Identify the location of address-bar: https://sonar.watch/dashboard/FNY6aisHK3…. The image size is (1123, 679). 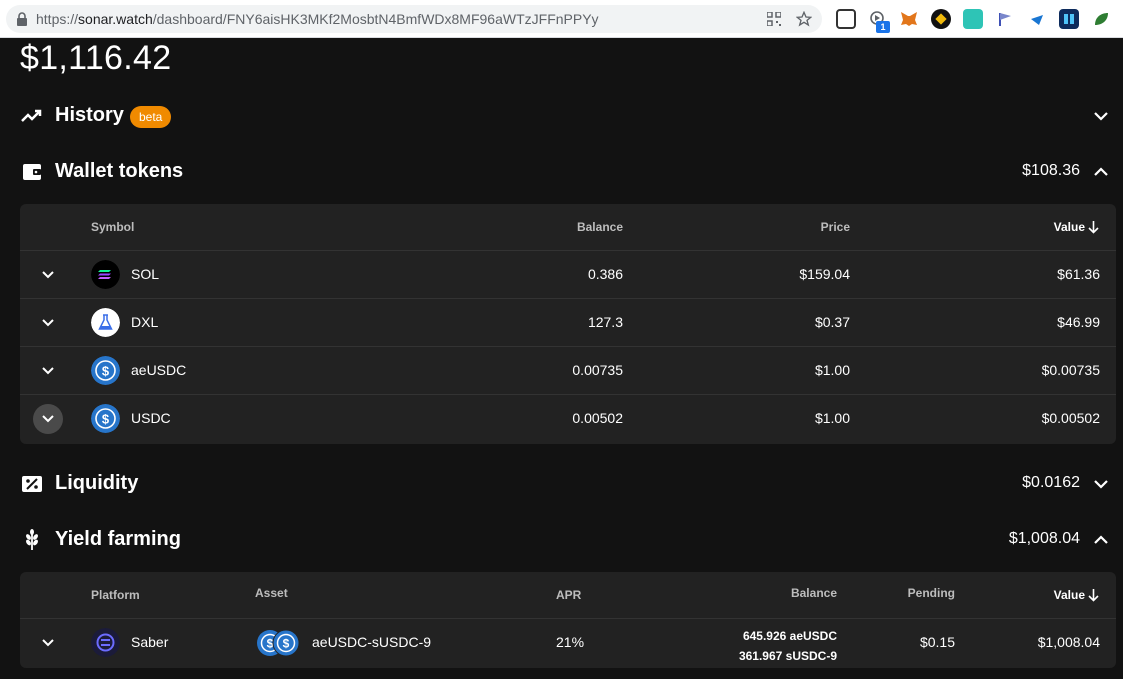
(414, 19).